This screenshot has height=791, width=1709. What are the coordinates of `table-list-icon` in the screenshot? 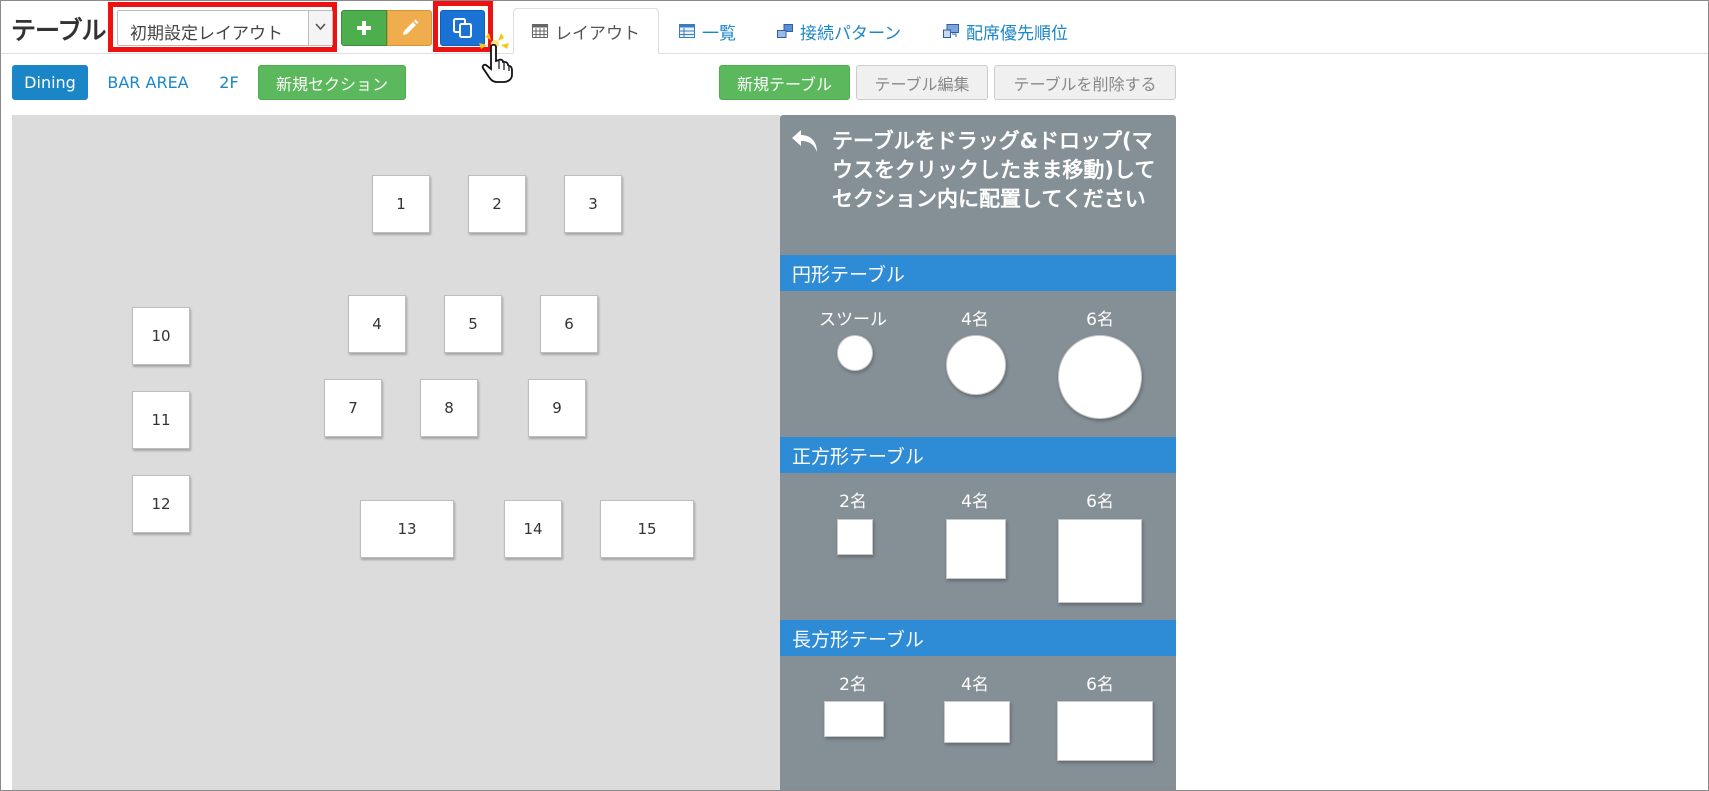 It's located at (687, 31).